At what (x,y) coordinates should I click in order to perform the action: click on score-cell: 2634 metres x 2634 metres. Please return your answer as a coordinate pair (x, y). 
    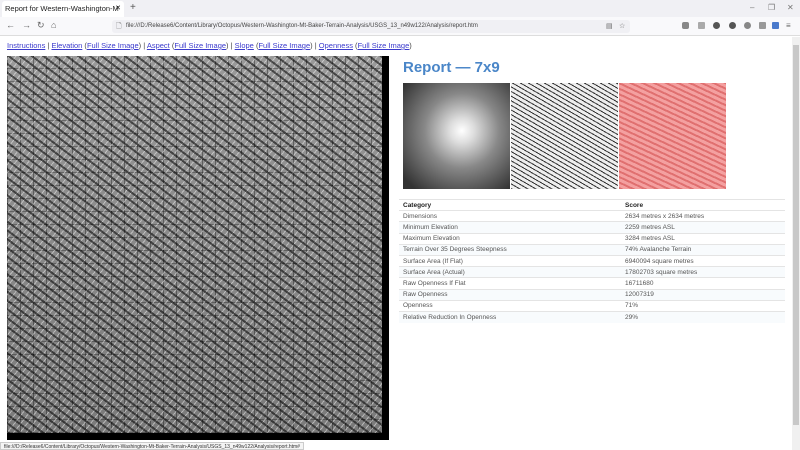
    Looking at the image, I should click on (703, 216).